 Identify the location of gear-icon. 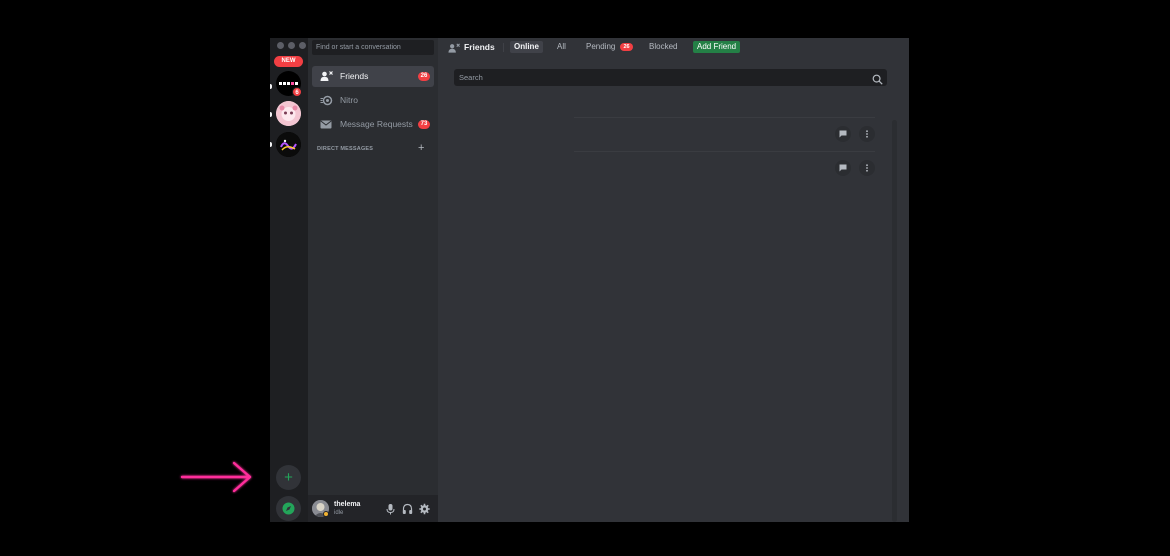
(424, 508).